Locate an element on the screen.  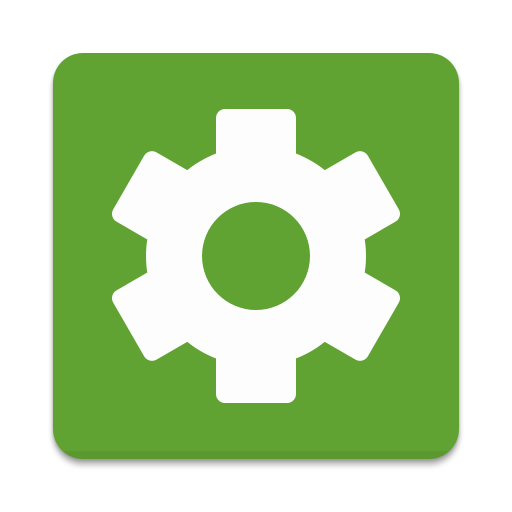
gear-hole is located at coordinates (256, 256).